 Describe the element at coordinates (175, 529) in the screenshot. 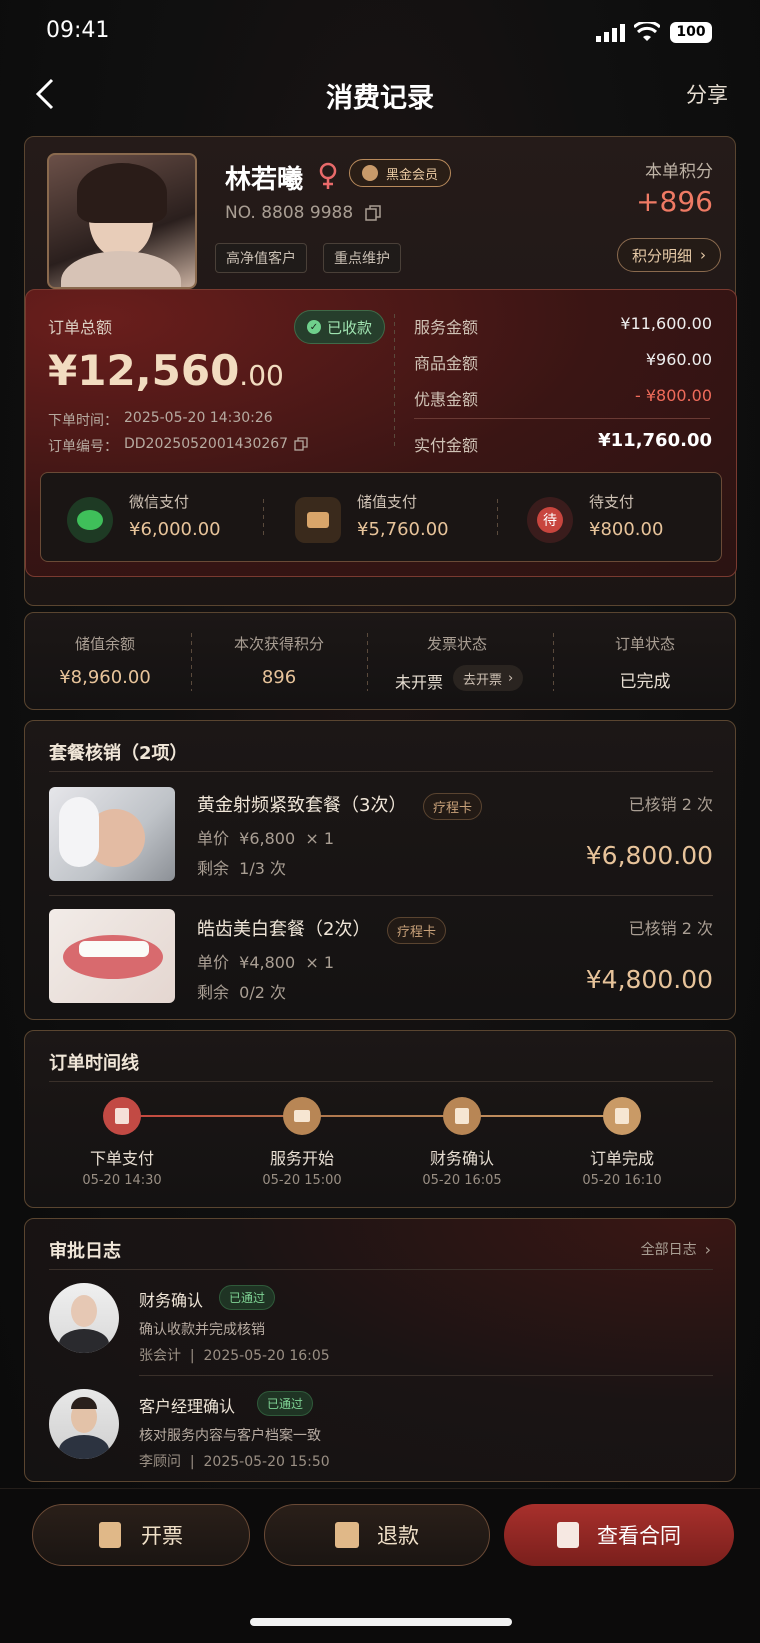

I see `payment-value: ¥6,000.00` at that location.